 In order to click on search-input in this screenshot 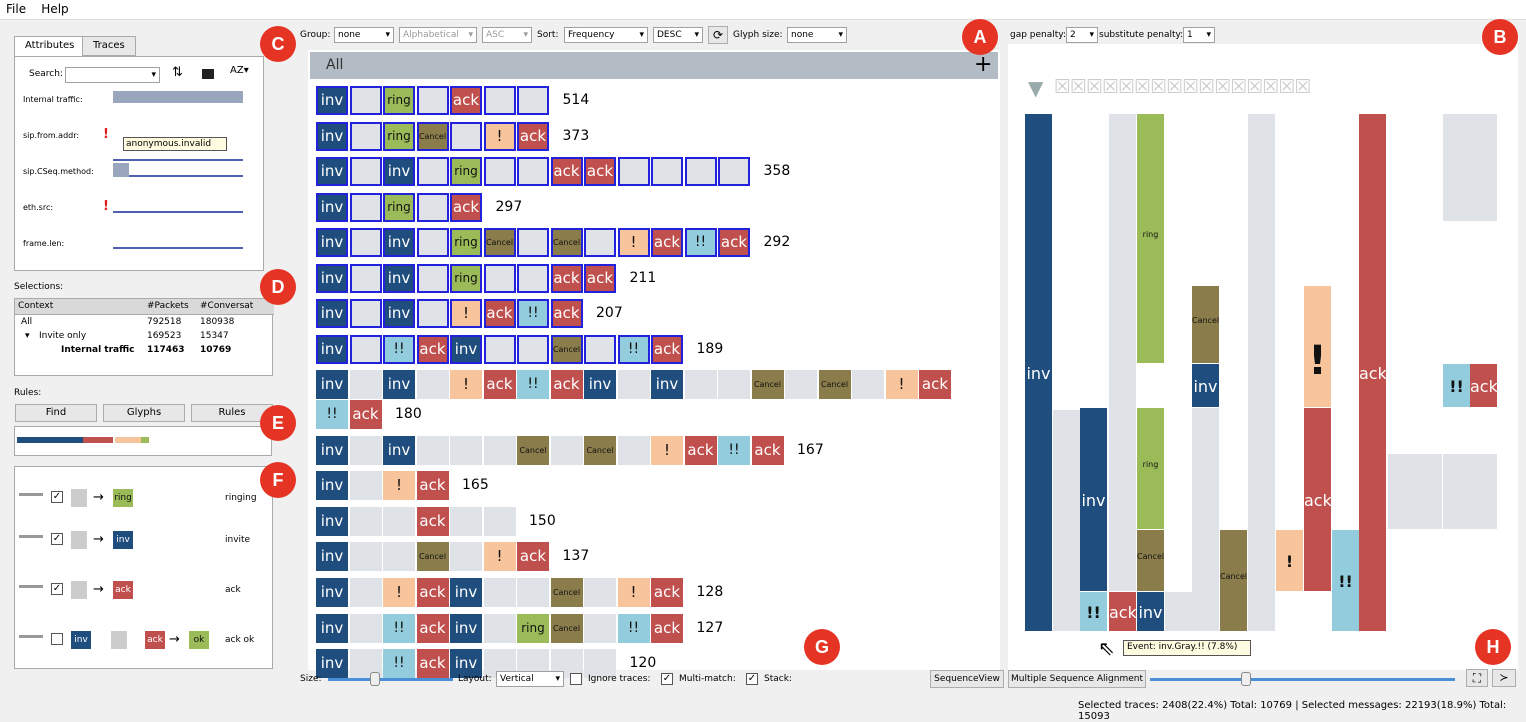, I will do `click(112, 75)`.